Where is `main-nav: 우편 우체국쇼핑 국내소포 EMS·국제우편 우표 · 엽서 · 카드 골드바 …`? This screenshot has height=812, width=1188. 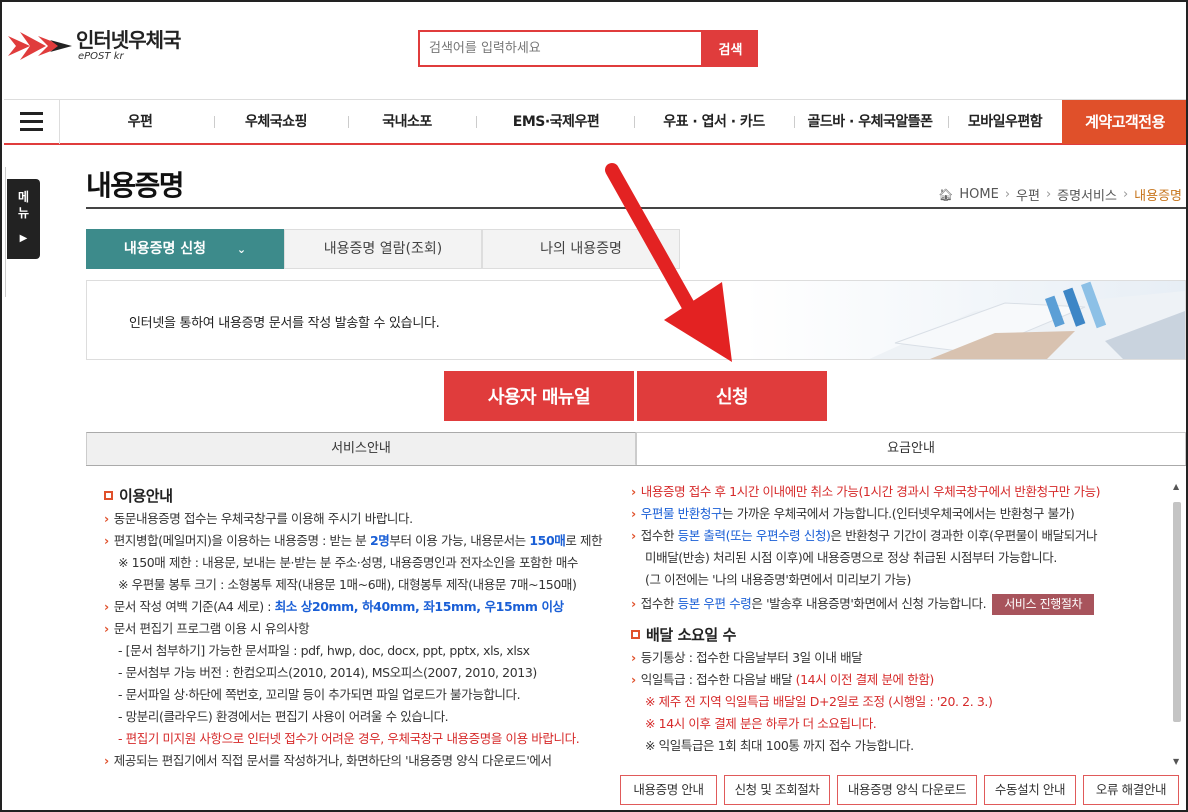 main-nav: 우편 우체국쇼핑 국내소포 EMS·국제우편 우표 · 엽서 · 카드 골드바 … is located at coordinates (595, 122).